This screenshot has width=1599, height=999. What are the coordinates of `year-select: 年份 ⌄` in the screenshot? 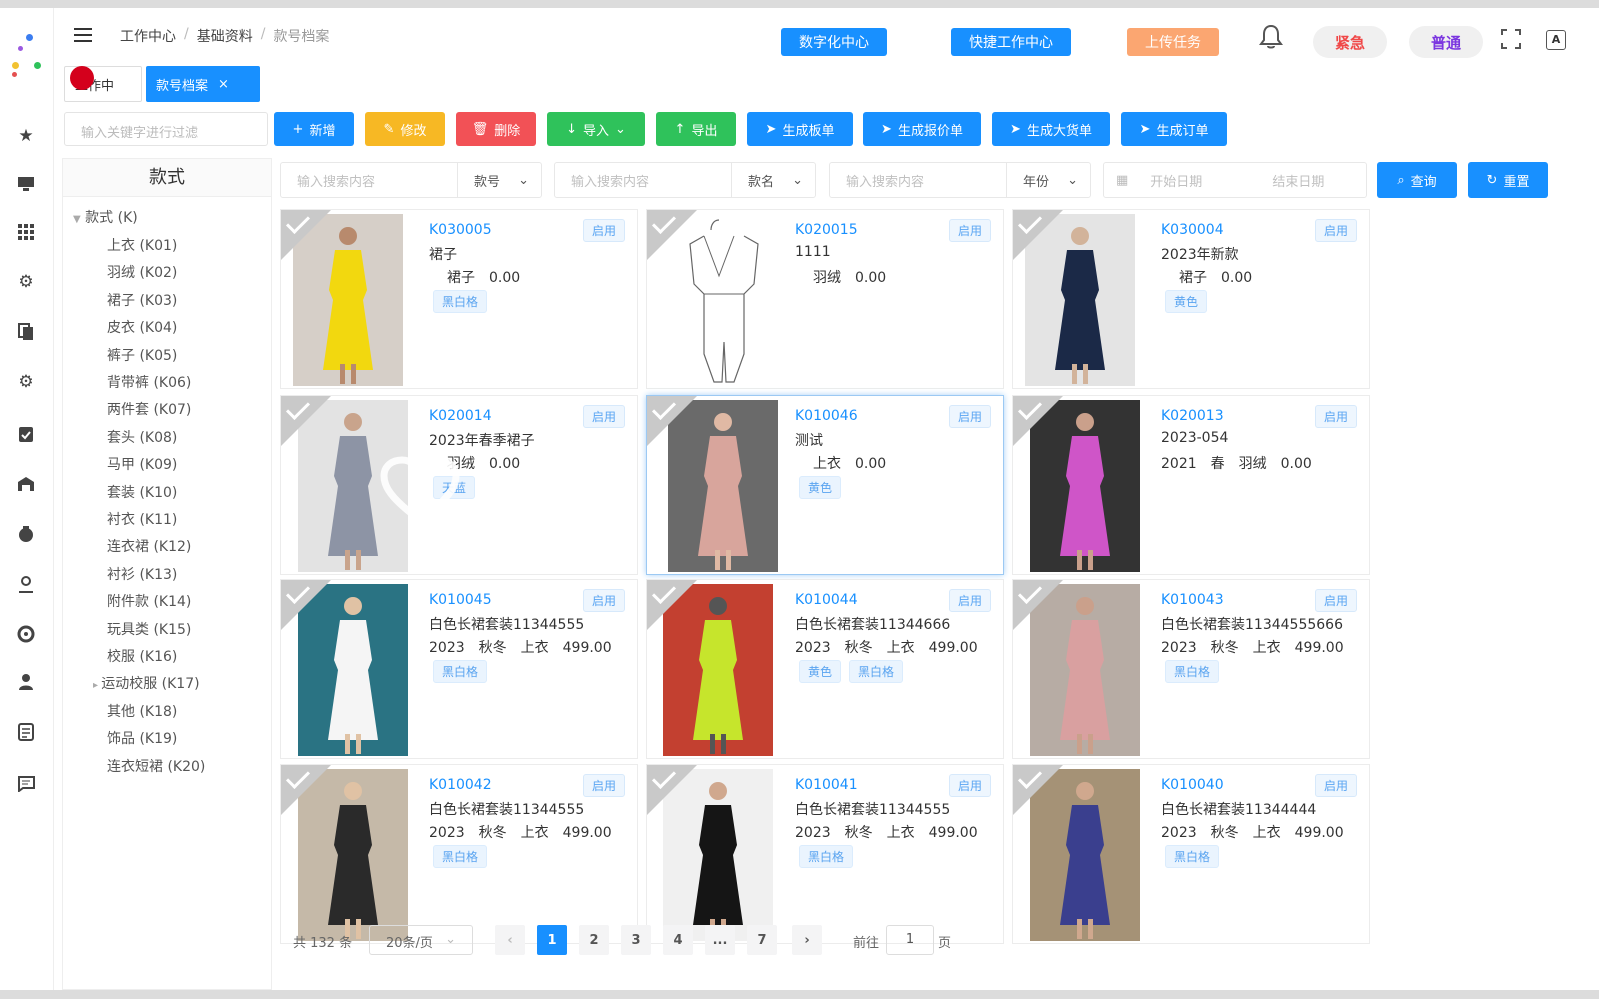 It's located at (1048, 180).